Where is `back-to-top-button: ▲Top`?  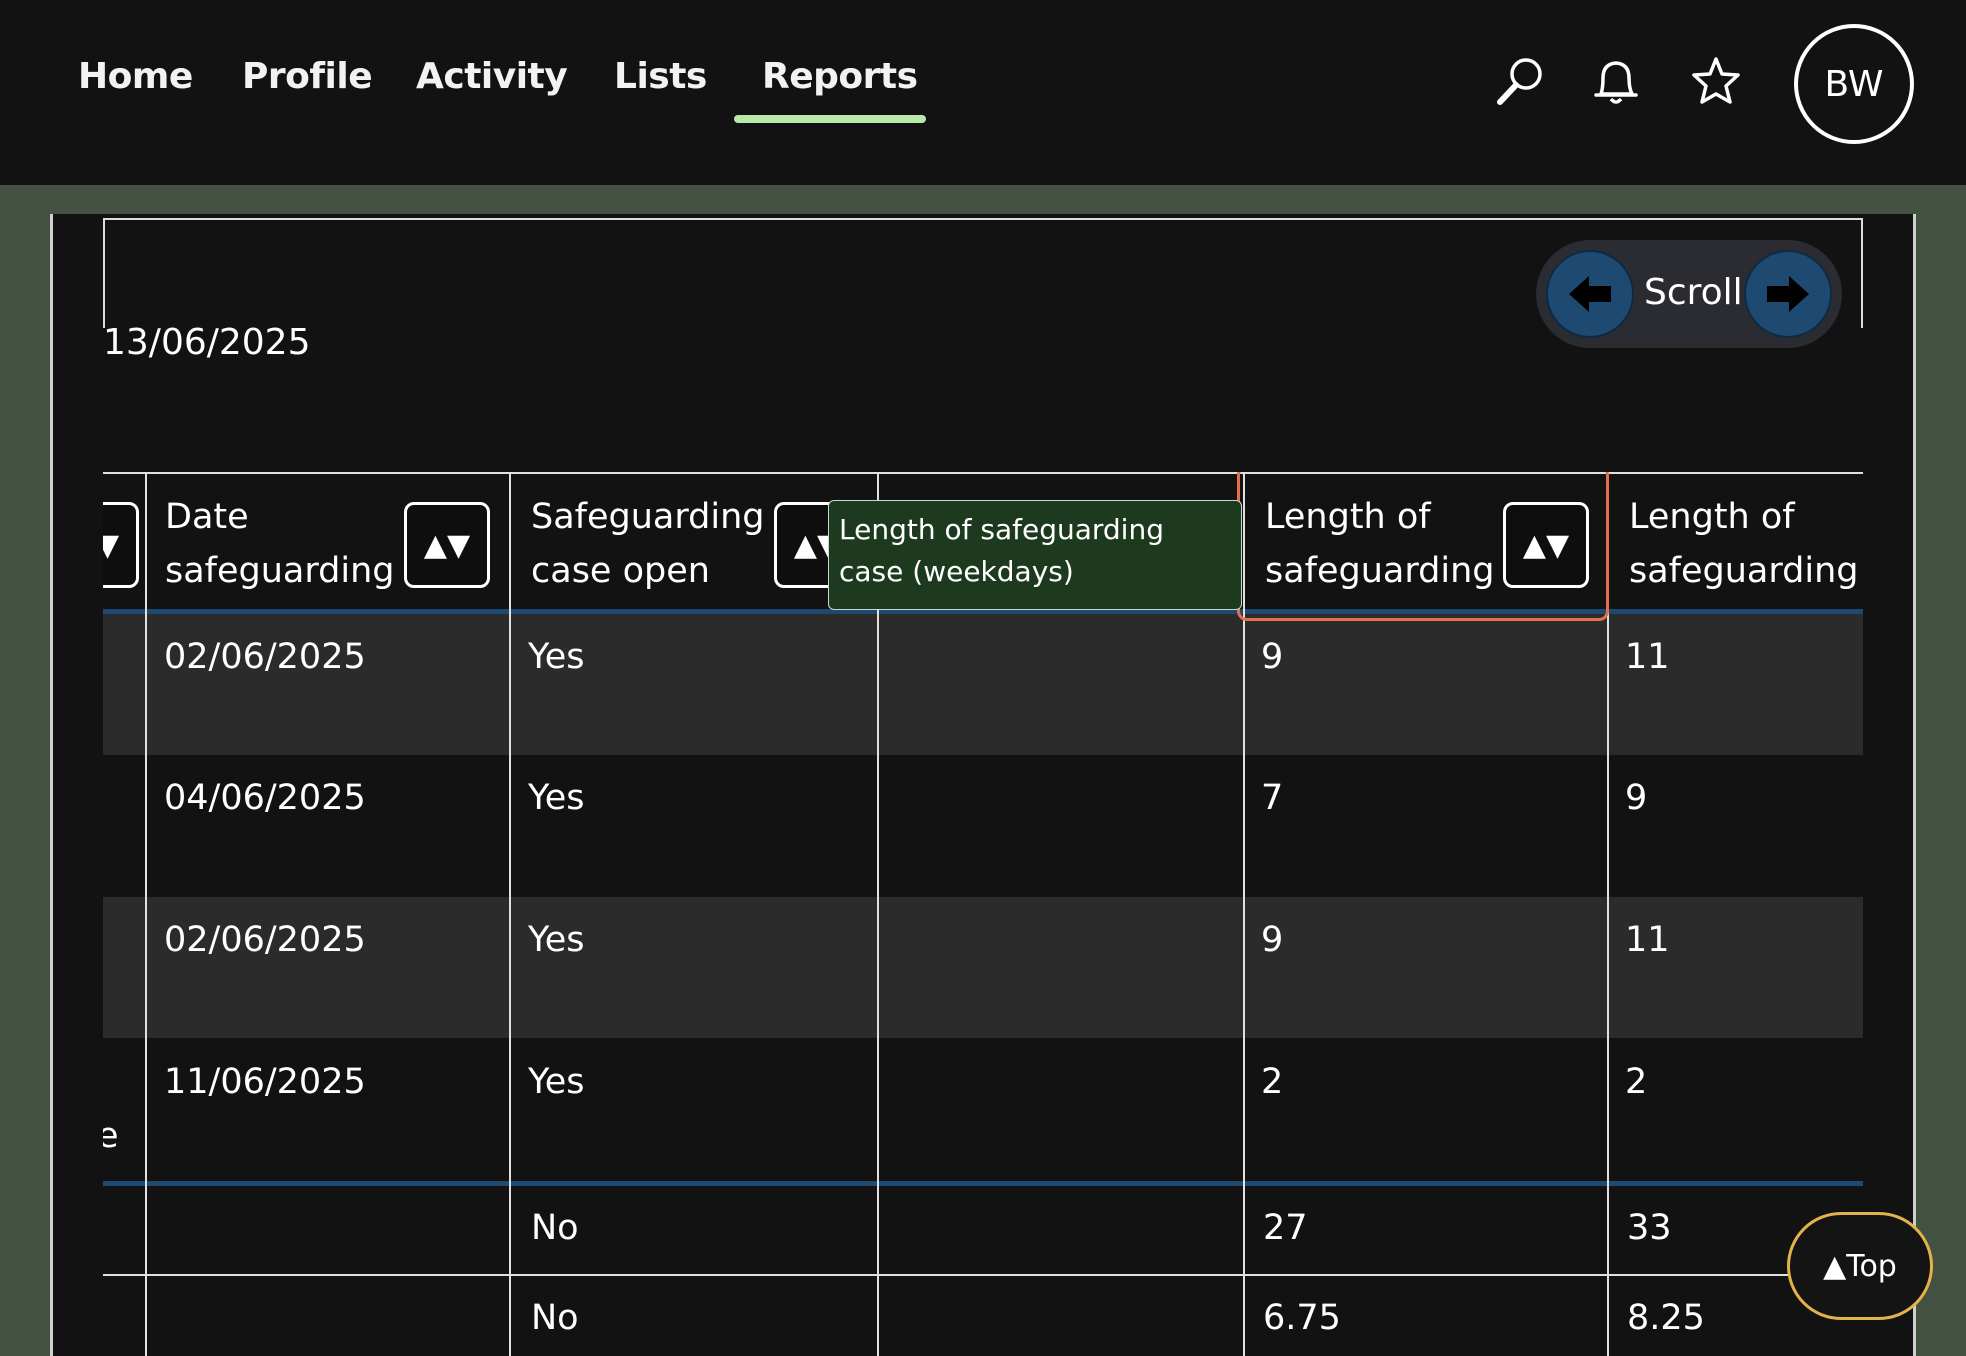 back-to-top-button: ▲Top is located at coordinates (1860, 1266).